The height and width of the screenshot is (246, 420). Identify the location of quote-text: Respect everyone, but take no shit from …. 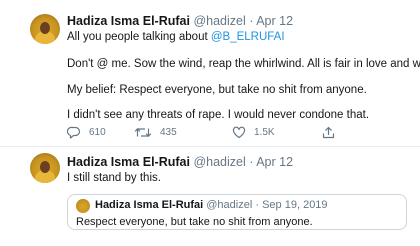
(194, 222).